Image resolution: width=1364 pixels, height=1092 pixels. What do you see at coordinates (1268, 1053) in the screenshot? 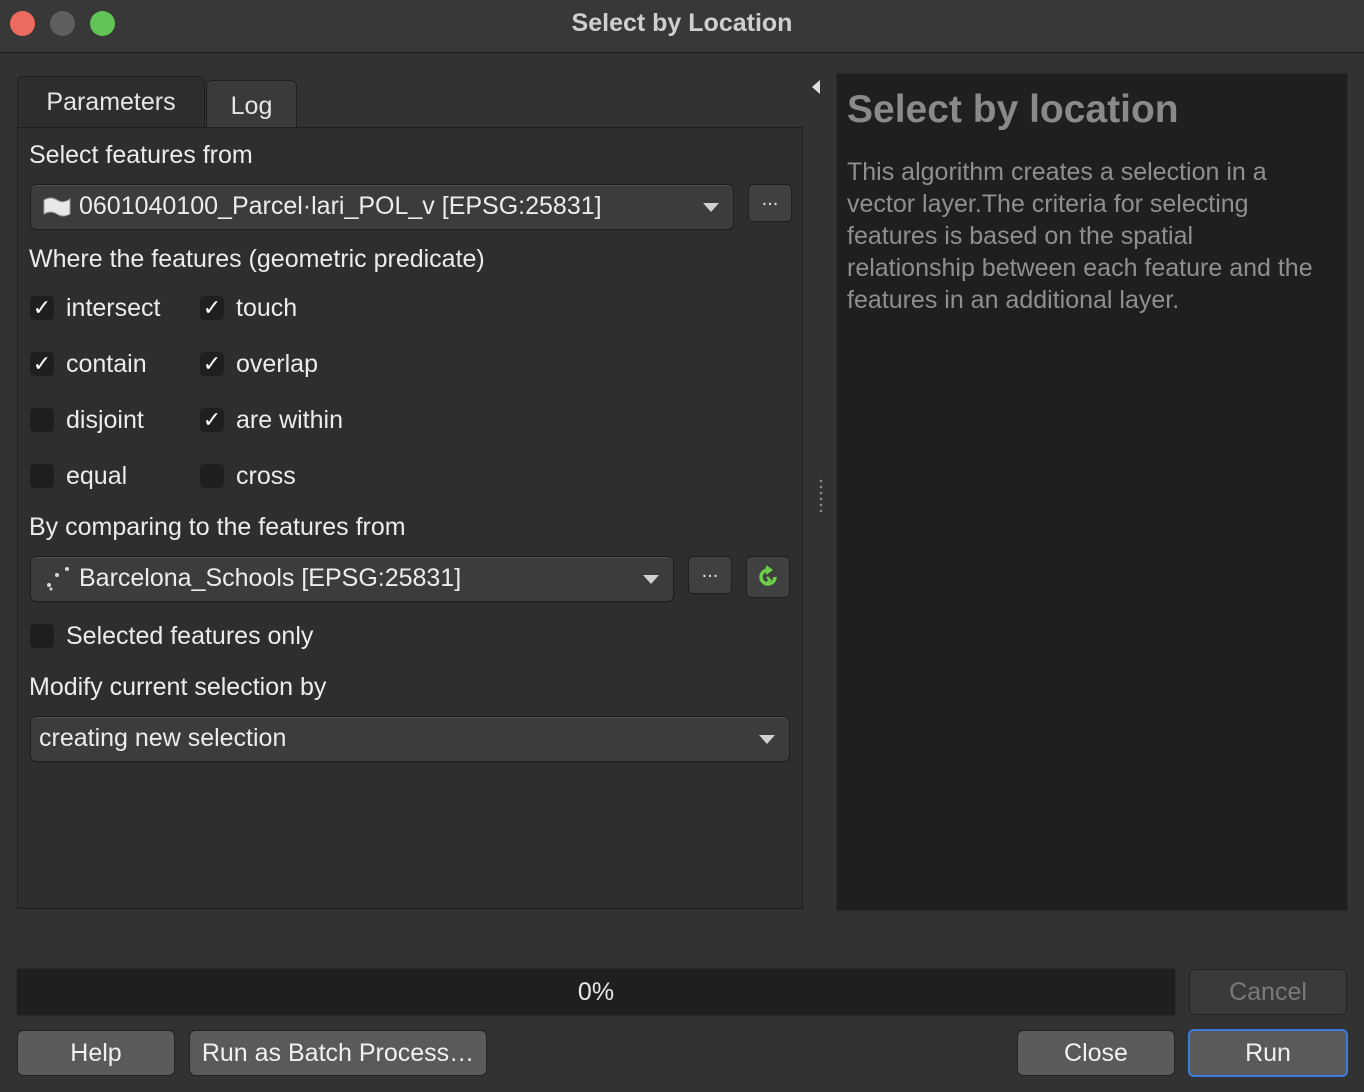
I see `run-button: Run` at bounding box center [1268, 1053].